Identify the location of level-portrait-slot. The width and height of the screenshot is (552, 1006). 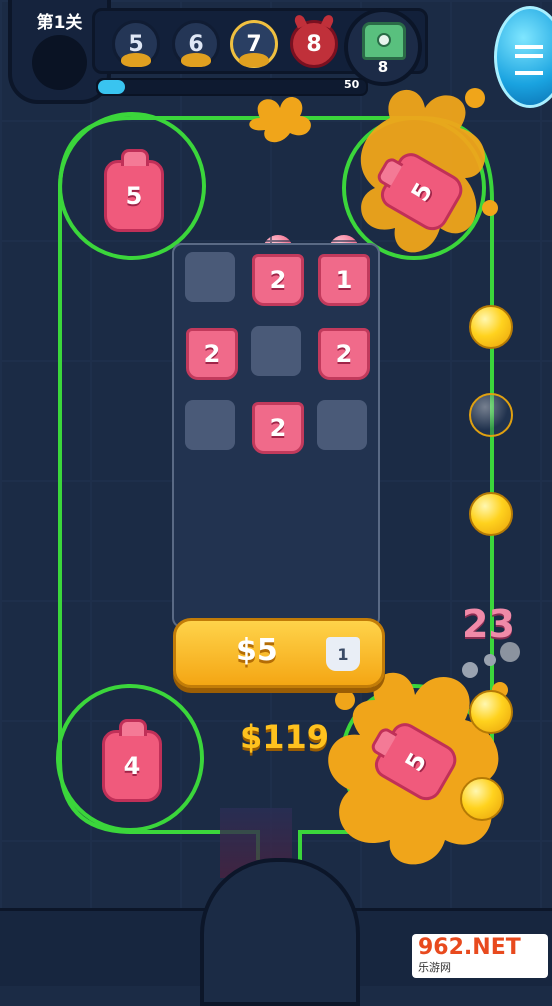
(59, 62).